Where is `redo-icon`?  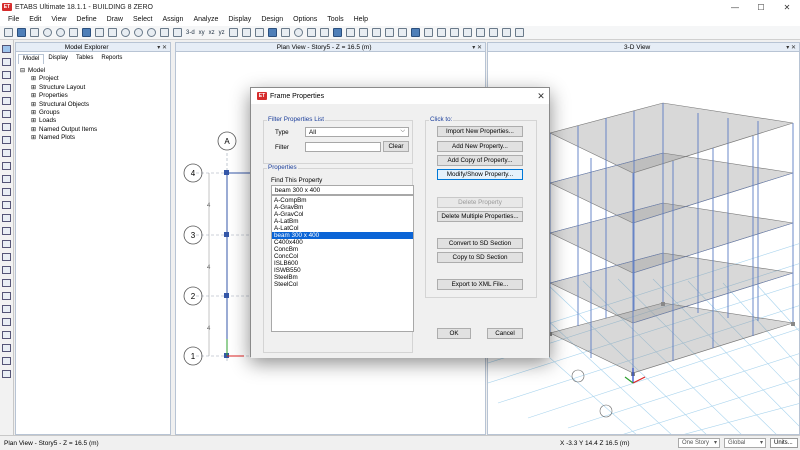
redo-icon is located at coordinates (60, 32).